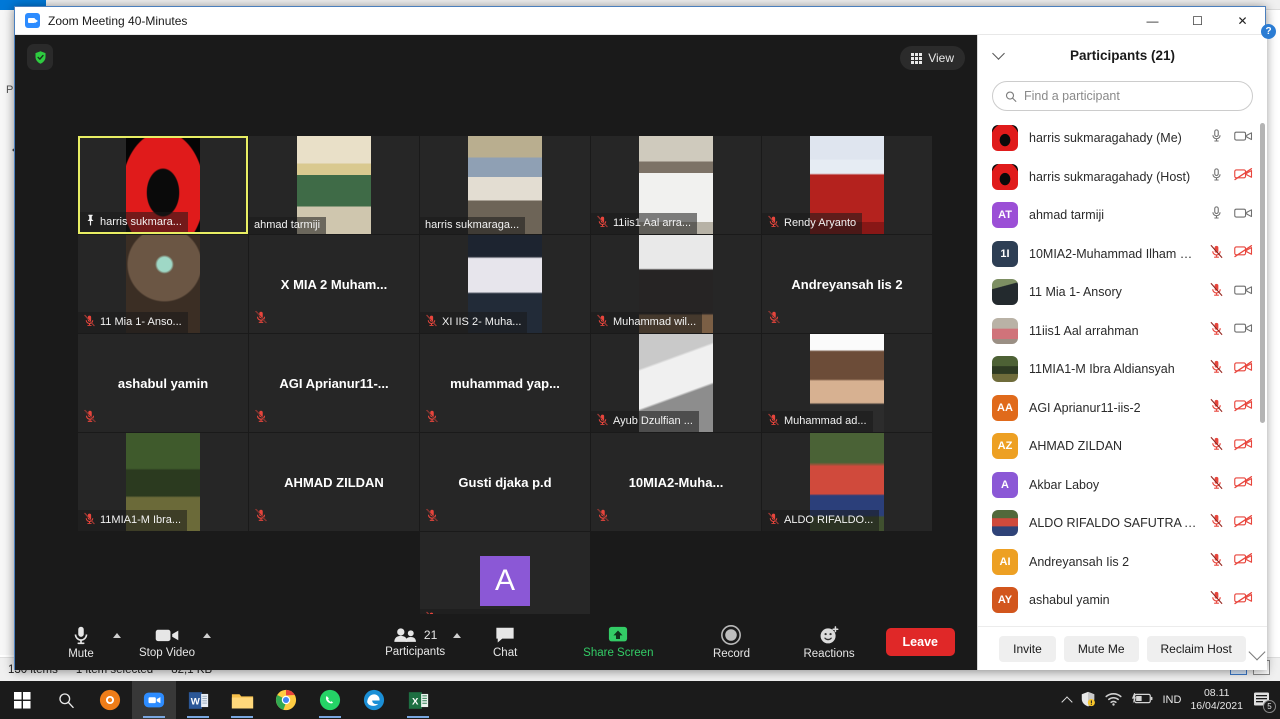  Describe the element at coordinates (1268, 31) in the screenshot. I see `help-button: ?` at that location.